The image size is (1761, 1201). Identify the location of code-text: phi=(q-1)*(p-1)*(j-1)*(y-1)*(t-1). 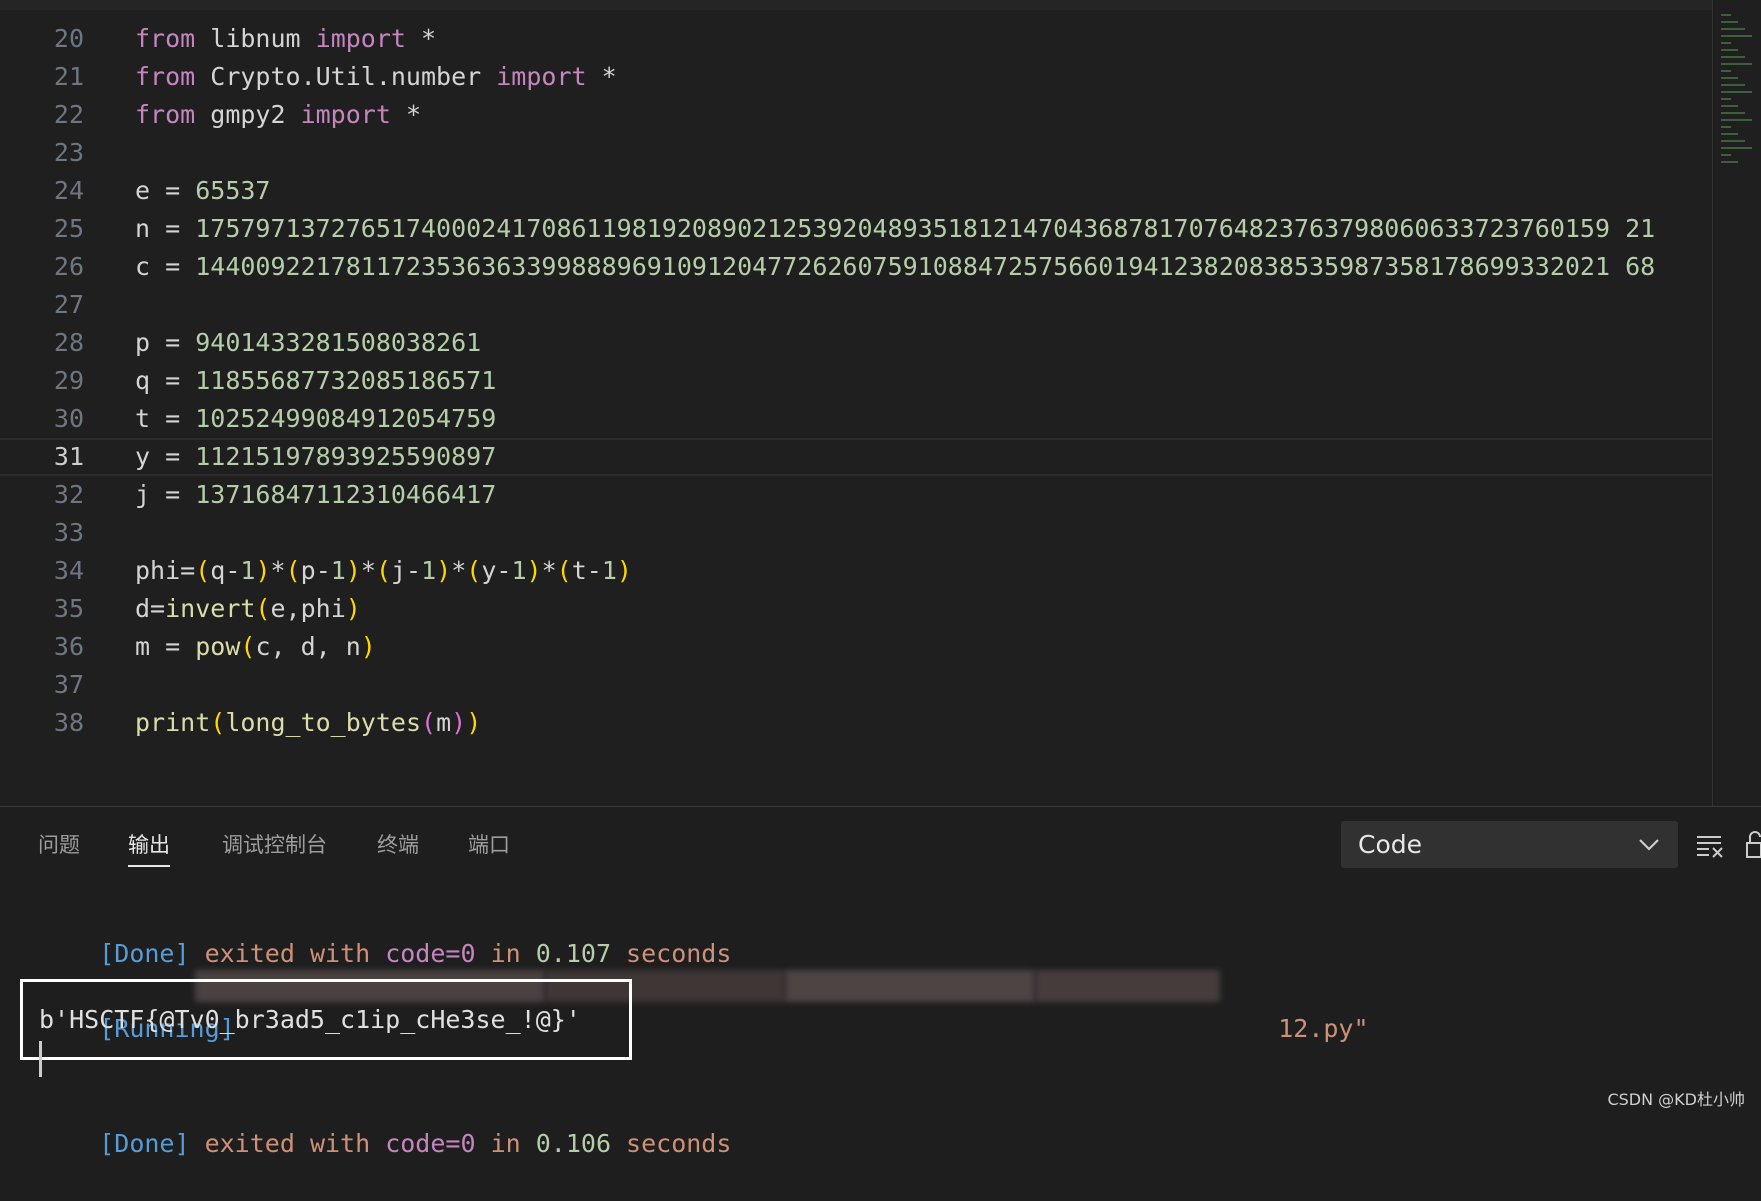
(383, 571).